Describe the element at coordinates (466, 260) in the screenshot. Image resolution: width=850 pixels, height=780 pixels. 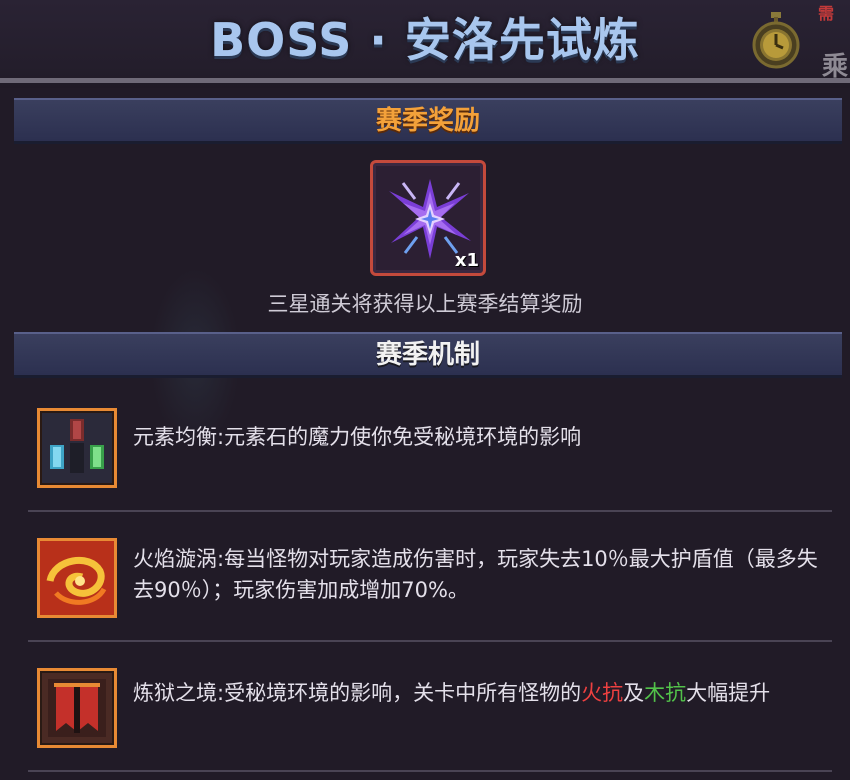
I see `reward-quantity: x1` at that location.